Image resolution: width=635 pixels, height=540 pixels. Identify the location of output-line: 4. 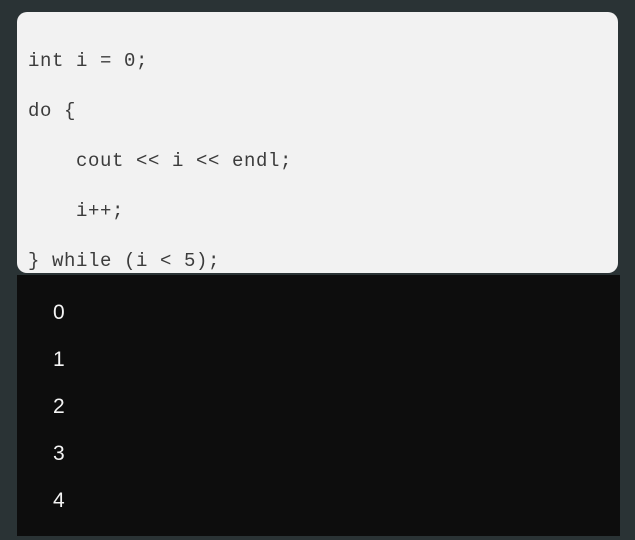
(59, 500).